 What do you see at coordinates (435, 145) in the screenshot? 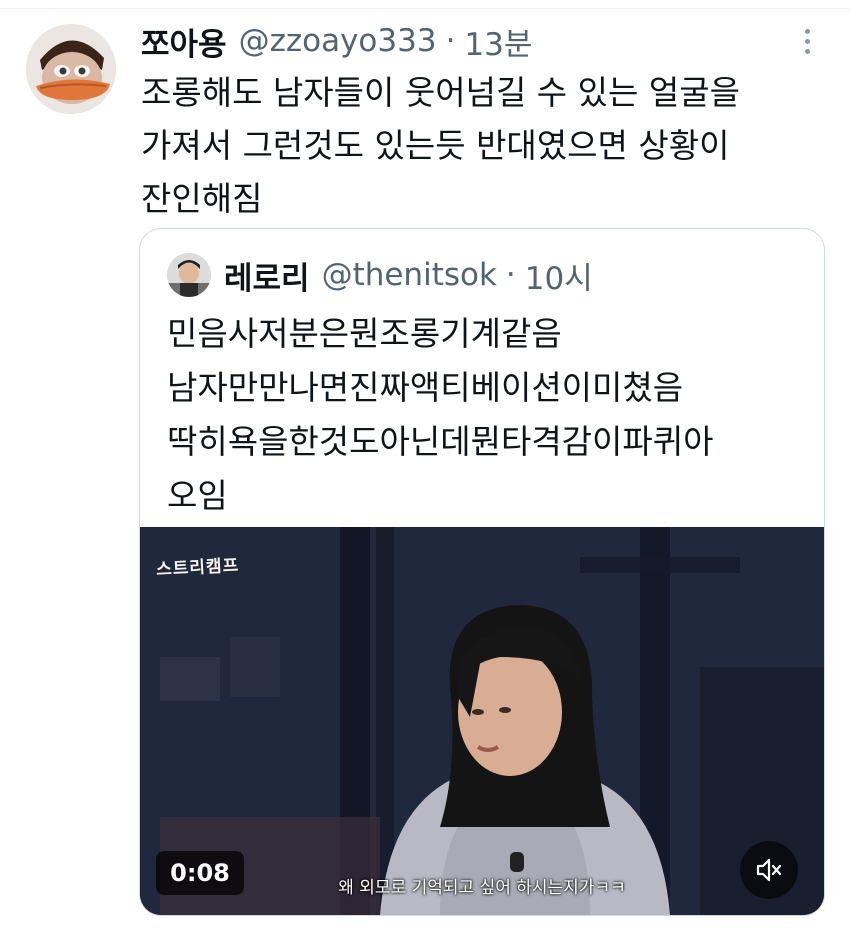
I see `tweet-text-line: 가져서 그런것도 있는듯 반대였으면 상황이` at bounding box center [435, 145].